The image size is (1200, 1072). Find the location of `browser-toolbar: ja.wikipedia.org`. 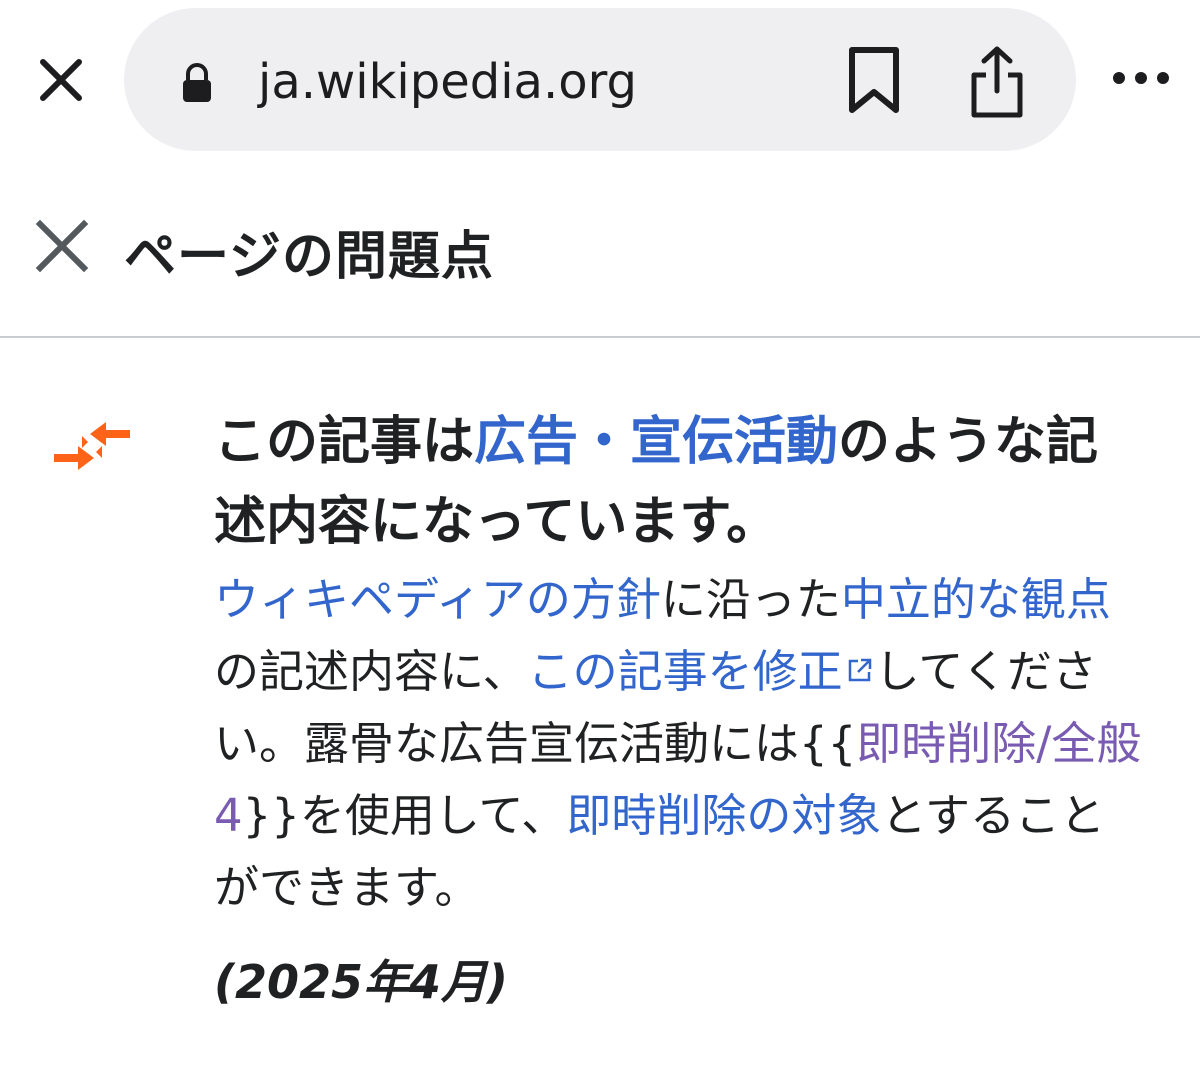

browser-toolbar: ja.wikipedia.org is located at coordinates (600, 80).